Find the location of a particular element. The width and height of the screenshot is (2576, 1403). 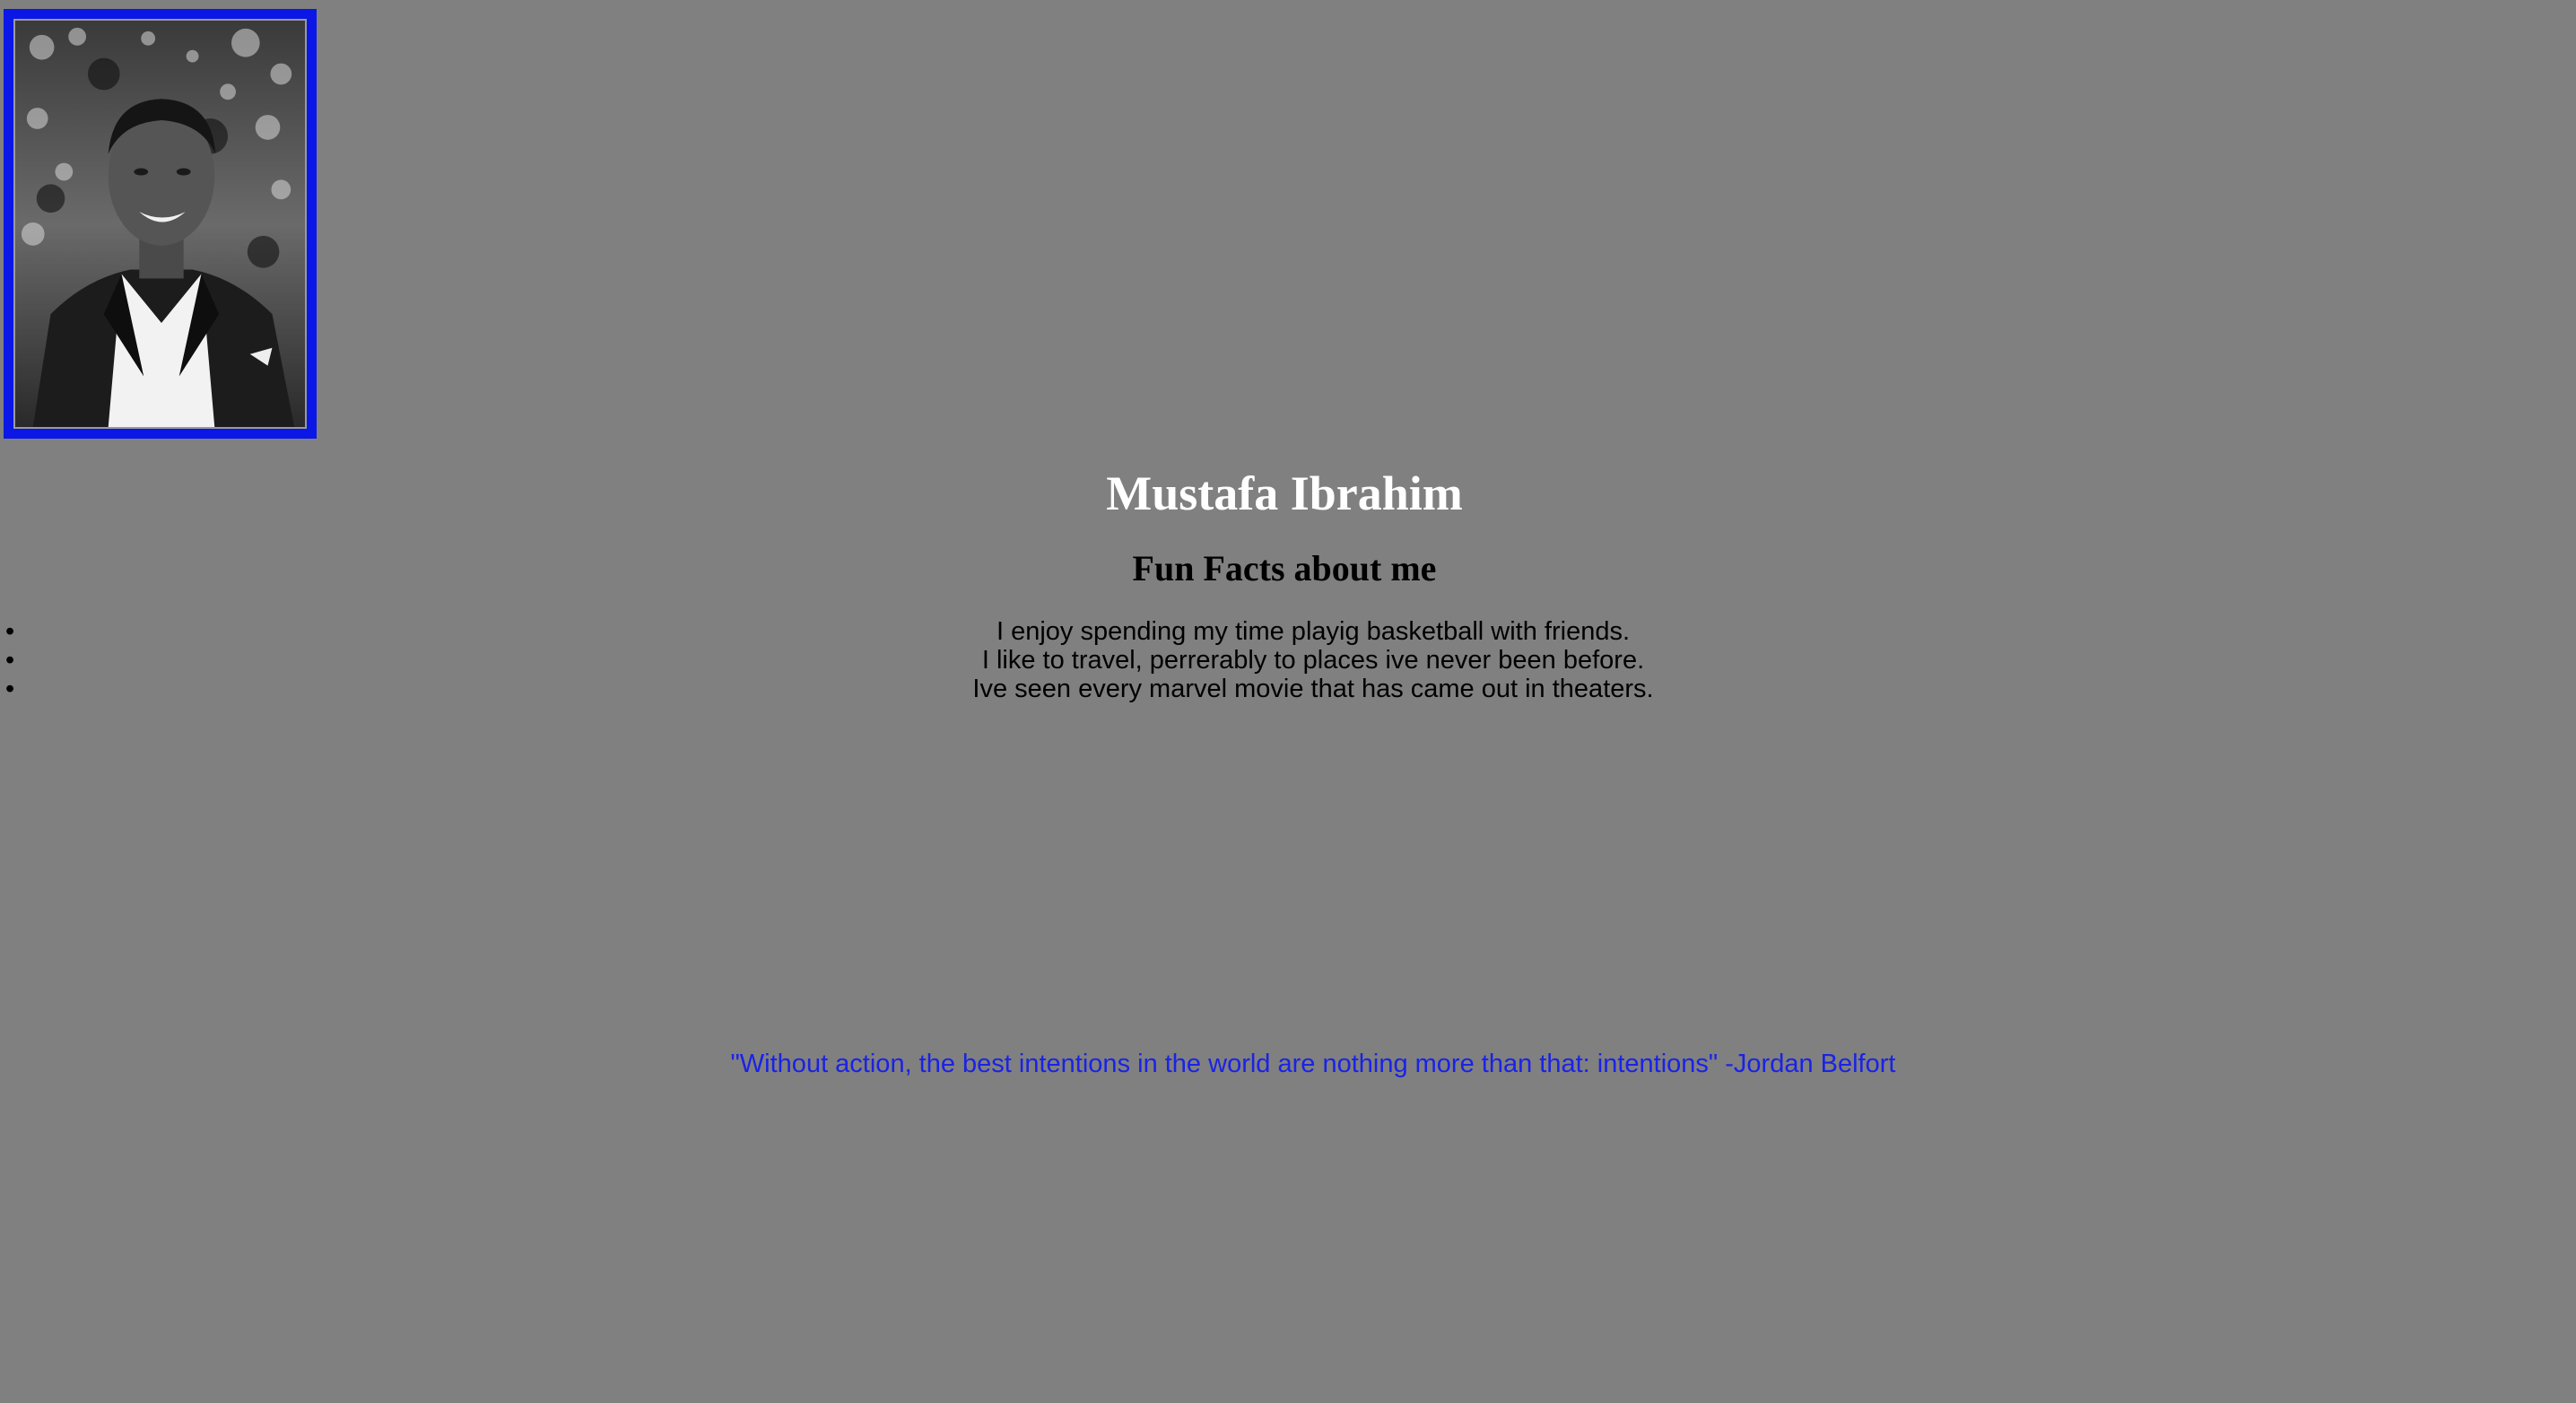

profile-photo is located at coordinates (160, 224).